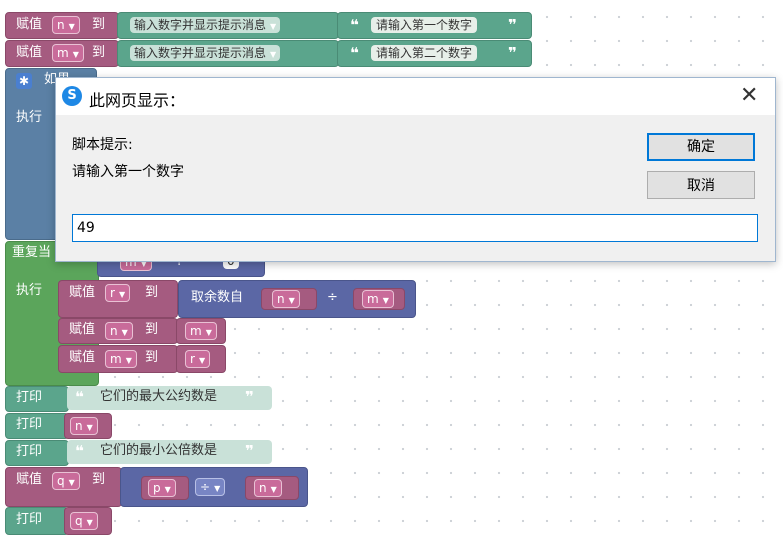 The height and width of the screenshot is (541, 783). I want to click on assign-m-r-block: 赋值 m ▼ 到, so click(118, 359).